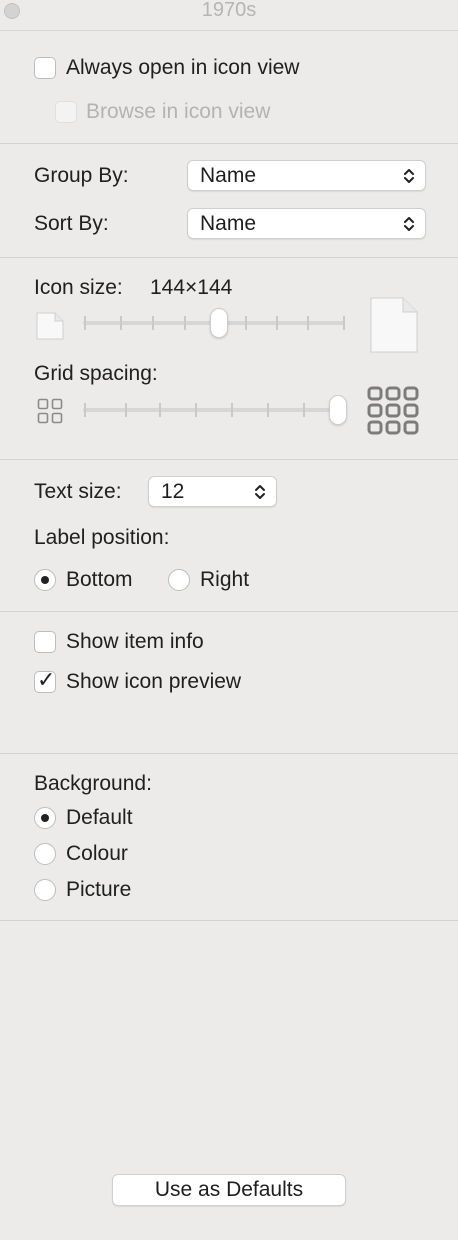 Image resolution: width=458 pixels, height=1240 pixels. What do you see at coordinates (66, 112) in the screenshot?
I see `browse-icon-view-checkbox` at bounding box center [66, 112].